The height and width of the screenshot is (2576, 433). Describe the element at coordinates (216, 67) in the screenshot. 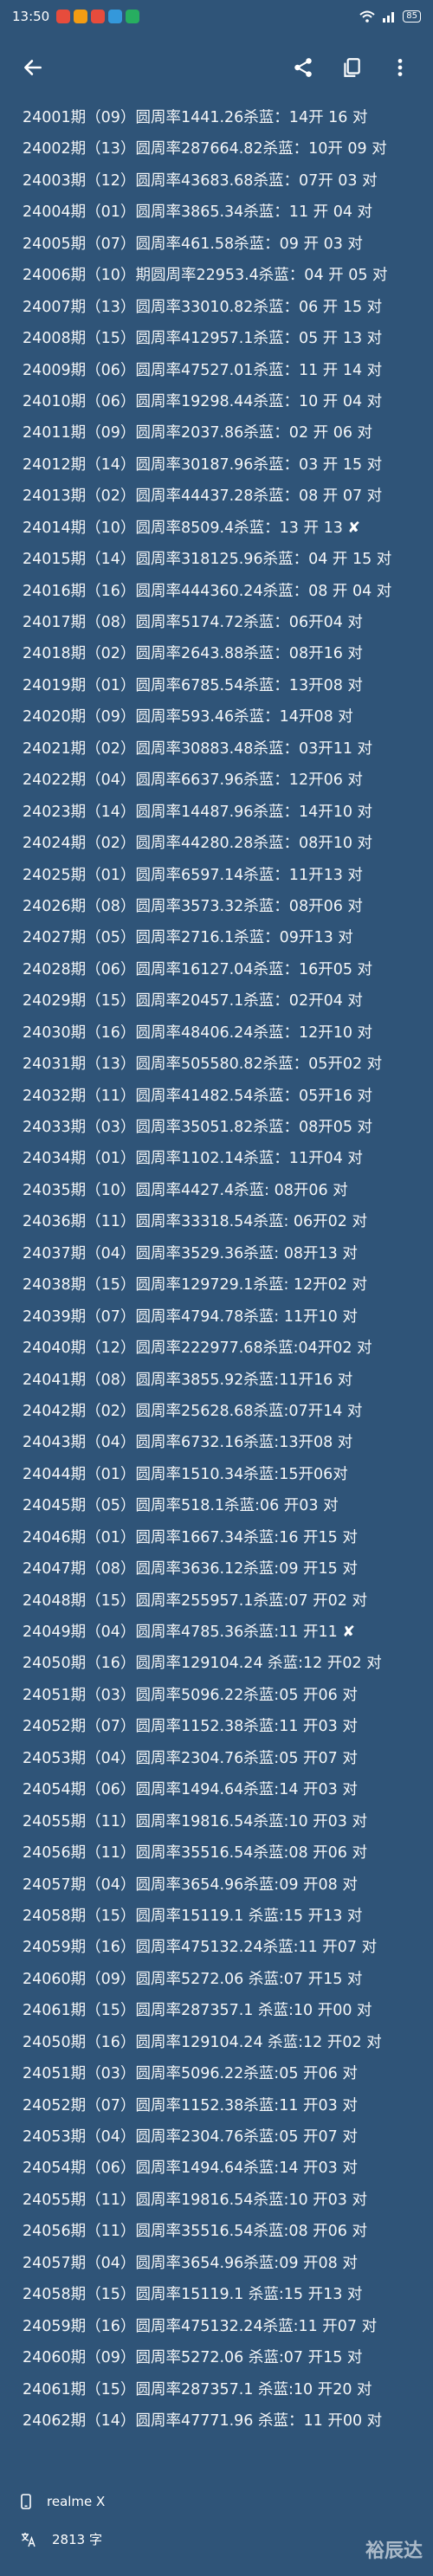

I see `toolbar` at that location.